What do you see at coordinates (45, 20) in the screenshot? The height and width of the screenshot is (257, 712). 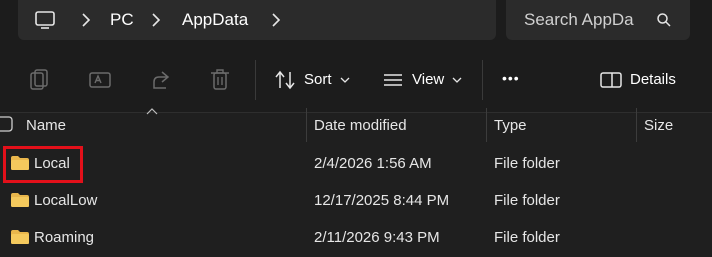 I see `computer-icon` at bounding box center [45, 20].